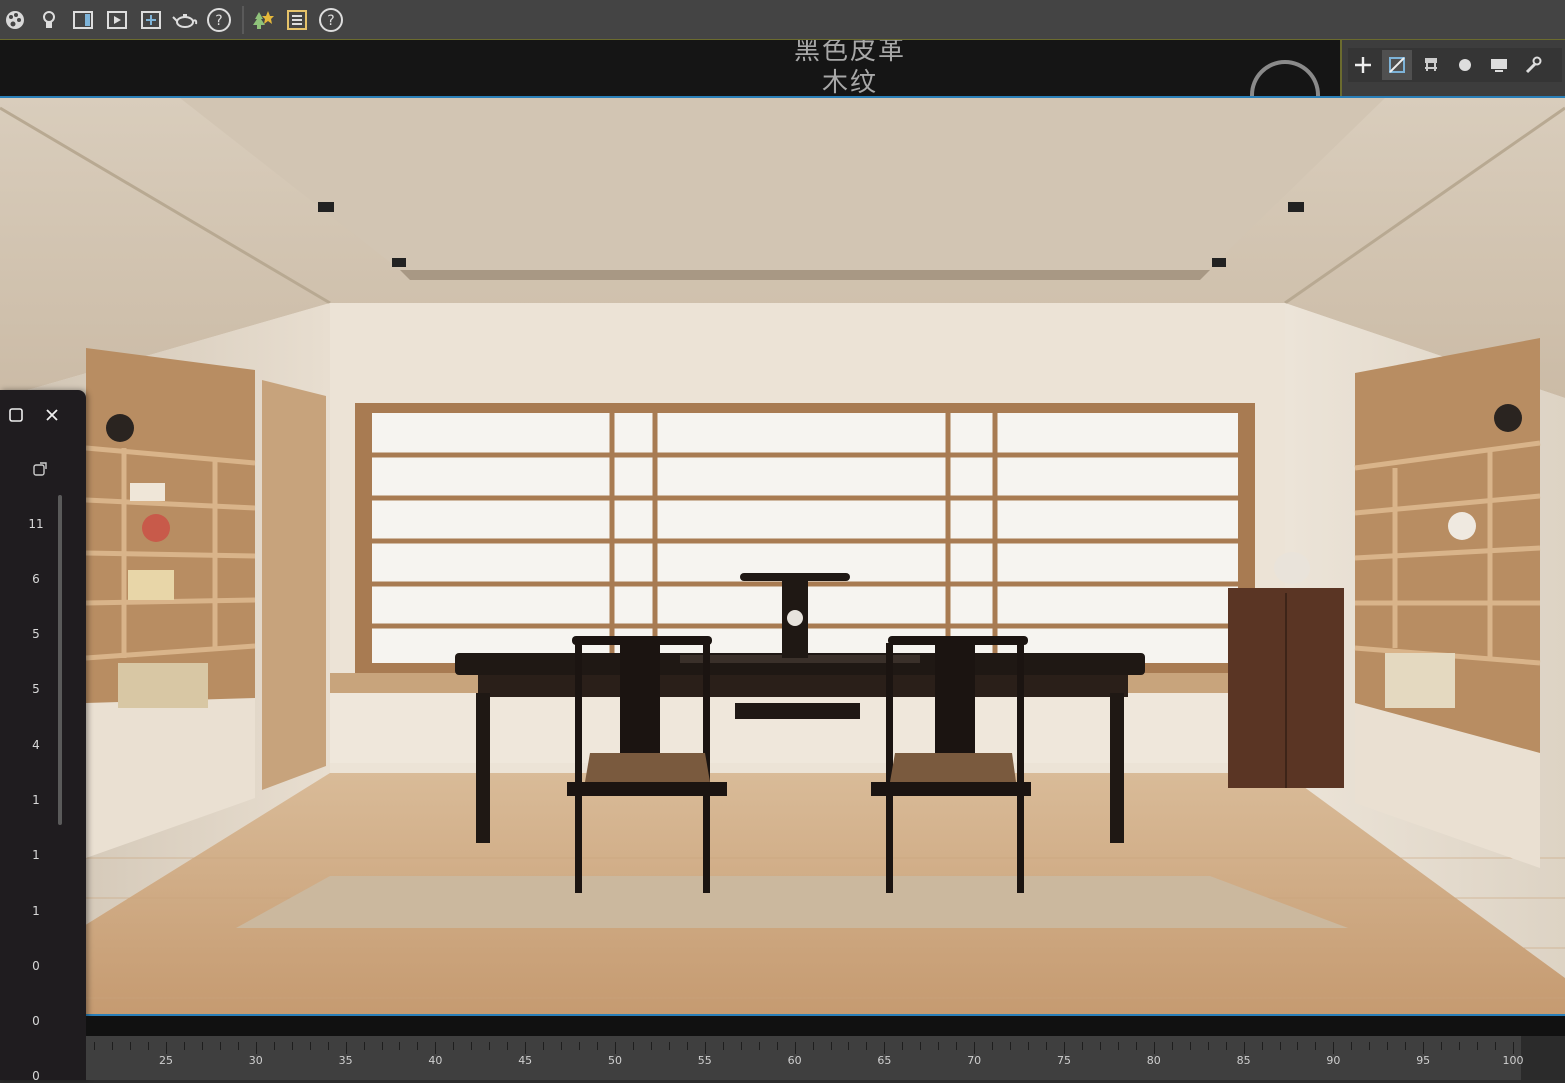 The width and height of the screenshot is (1565, 1083). I want to click on timeline-label: 80, so click(1153, 1060).